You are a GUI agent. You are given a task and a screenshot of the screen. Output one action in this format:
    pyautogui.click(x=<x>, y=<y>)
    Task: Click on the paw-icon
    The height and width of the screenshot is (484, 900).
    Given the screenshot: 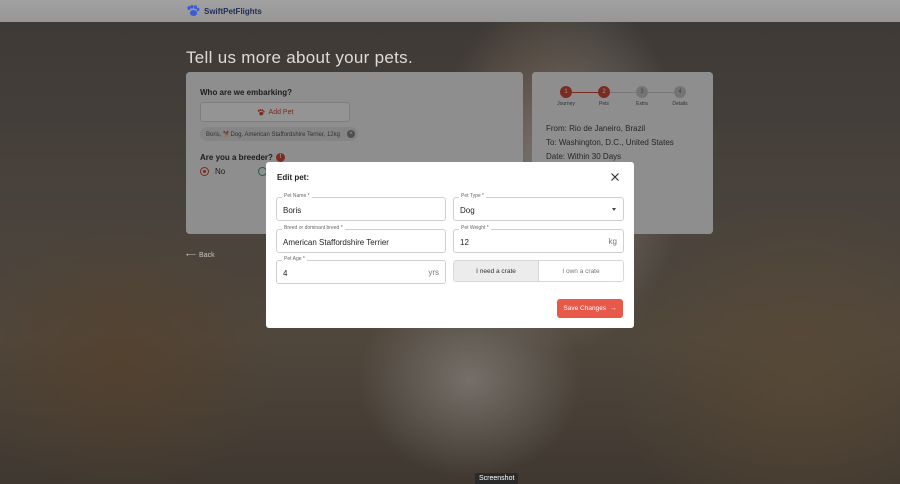 What is the action you would take?
    pyautogui.click(x=193, y=10)
    